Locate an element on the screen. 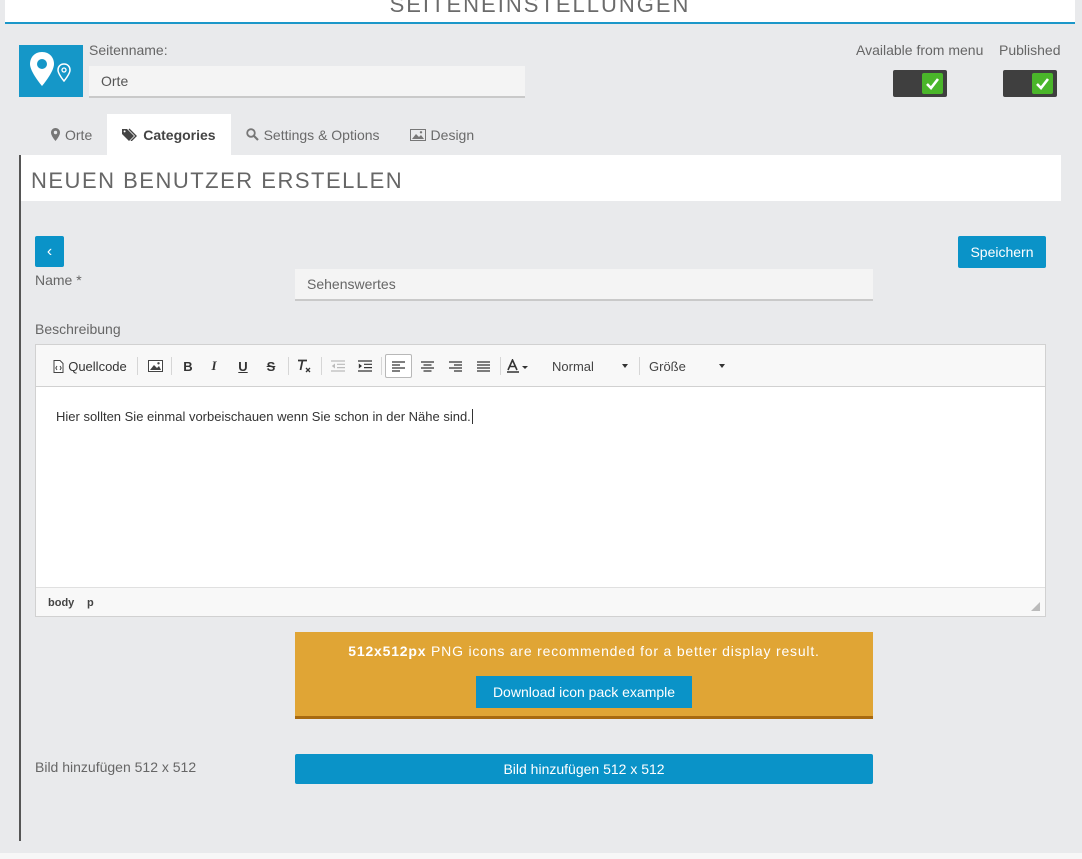 The height and width of the screenshot is (859, 1082). remove-format-button is located at coordinates (304, 366).